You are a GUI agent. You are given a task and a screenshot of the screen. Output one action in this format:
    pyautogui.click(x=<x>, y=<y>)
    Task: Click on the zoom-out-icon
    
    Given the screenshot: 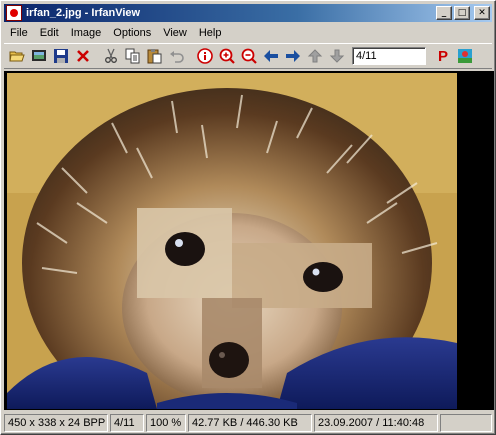 What is the action you would take?
    pyautogui.click(x=249, y=56)
    